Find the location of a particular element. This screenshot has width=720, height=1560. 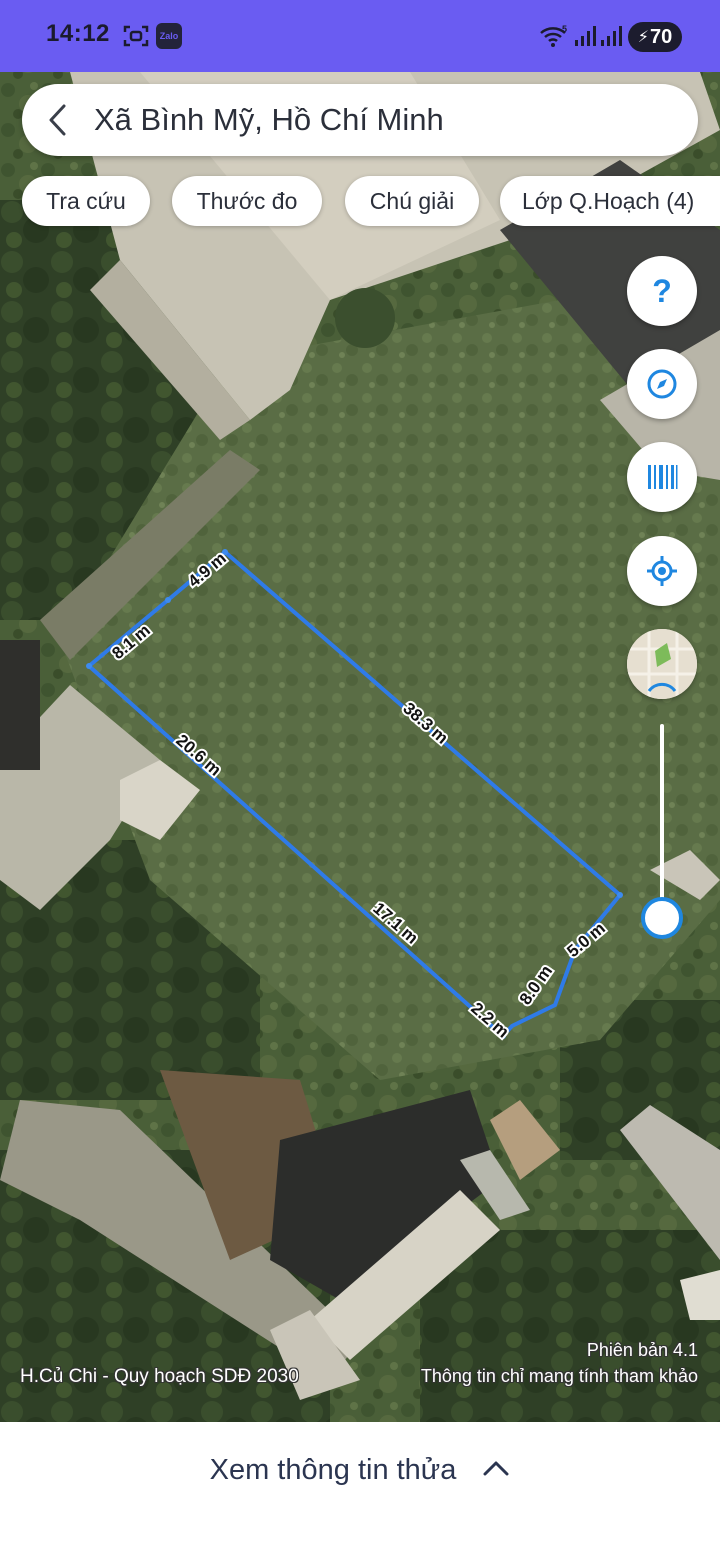

wifi-label: 5 is located at coordinates (564, 29).